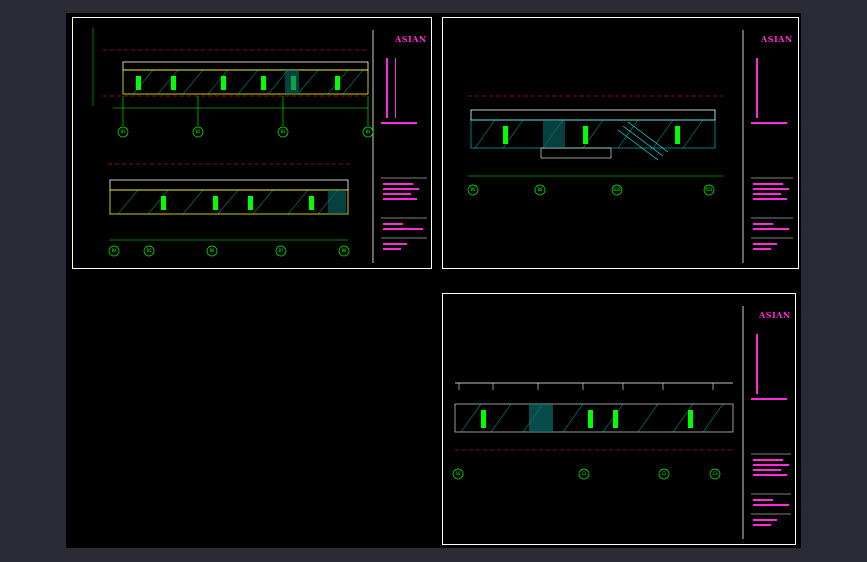 The image size is (867, 562). I want to click on axis-label: C3, so click(715, 473).